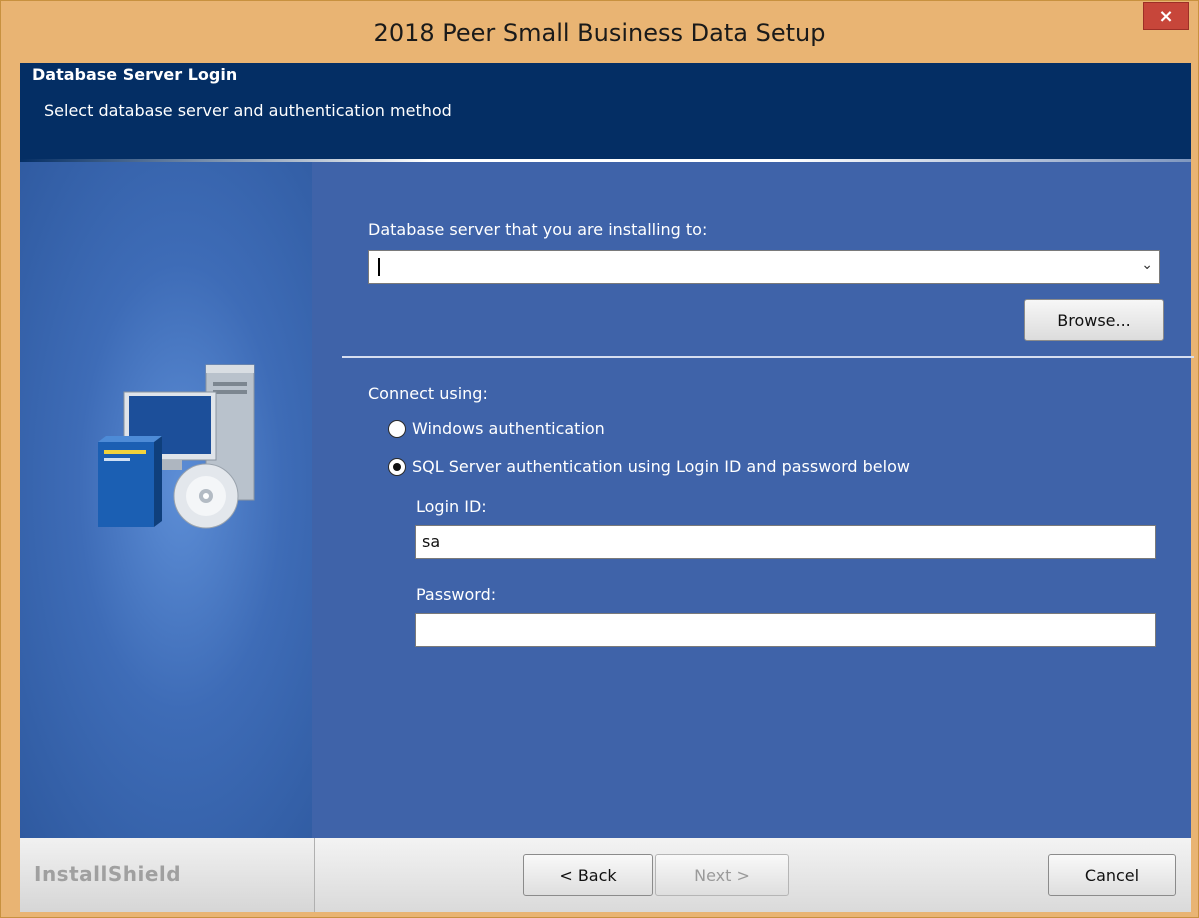  I want to click on section-divider, so click(768, 357).